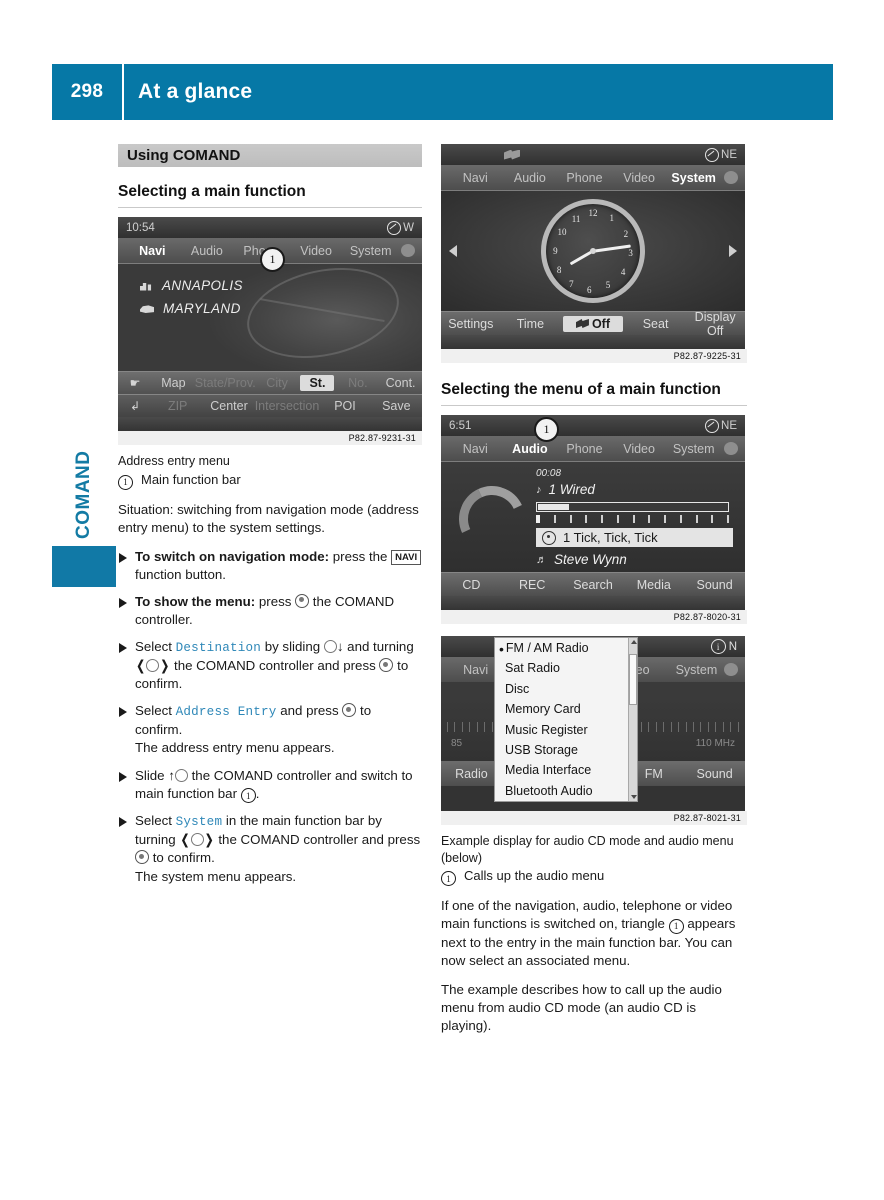 The width and height of the screenshot is (884, 1200). Describe the element at coordinates (676, 926) in the screenshot. I see `inline-ref-1: 1` at that location.